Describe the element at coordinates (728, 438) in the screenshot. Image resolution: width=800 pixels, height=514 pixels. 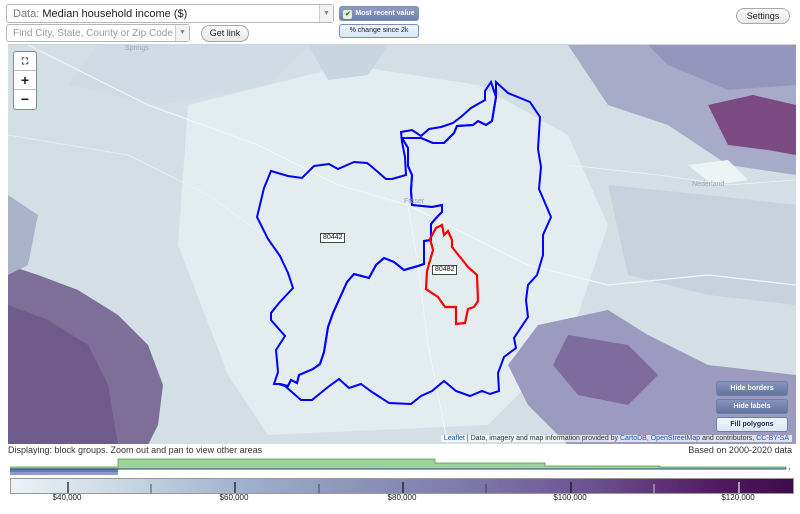
I see `attribution-text: and contributors,` at that location.